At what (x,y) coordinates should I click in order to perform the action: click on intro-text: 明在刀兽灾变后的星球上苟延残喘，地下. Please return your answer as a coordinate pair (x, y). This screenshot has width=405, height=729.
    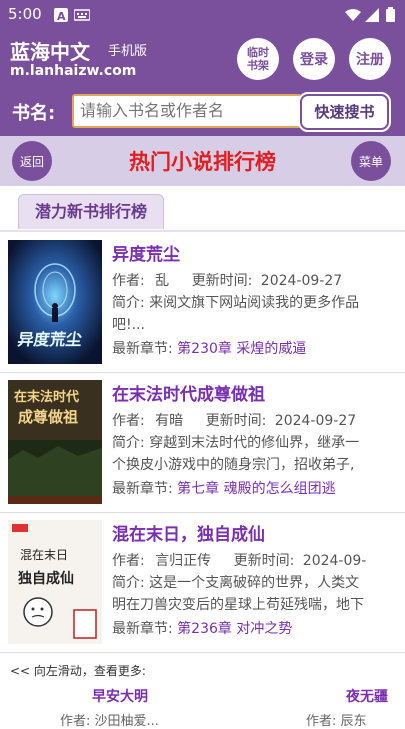
    Looking at the image, I should click on (238, 605).